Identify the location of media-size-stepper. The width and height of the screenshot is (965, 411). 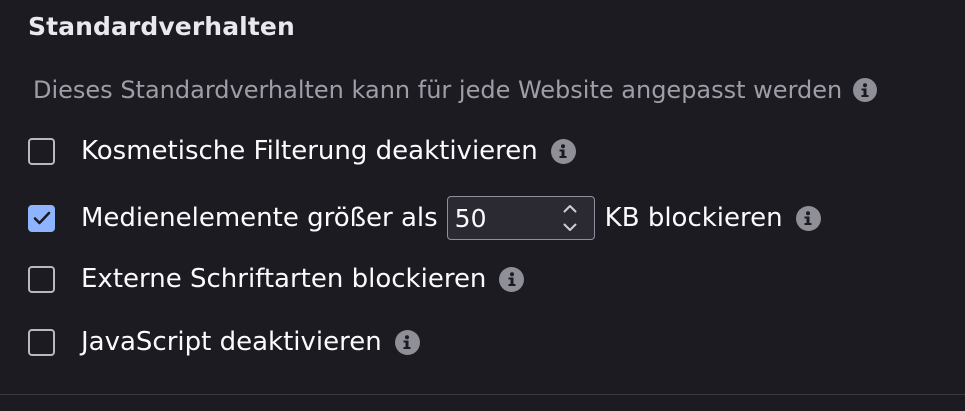
(520, 218).